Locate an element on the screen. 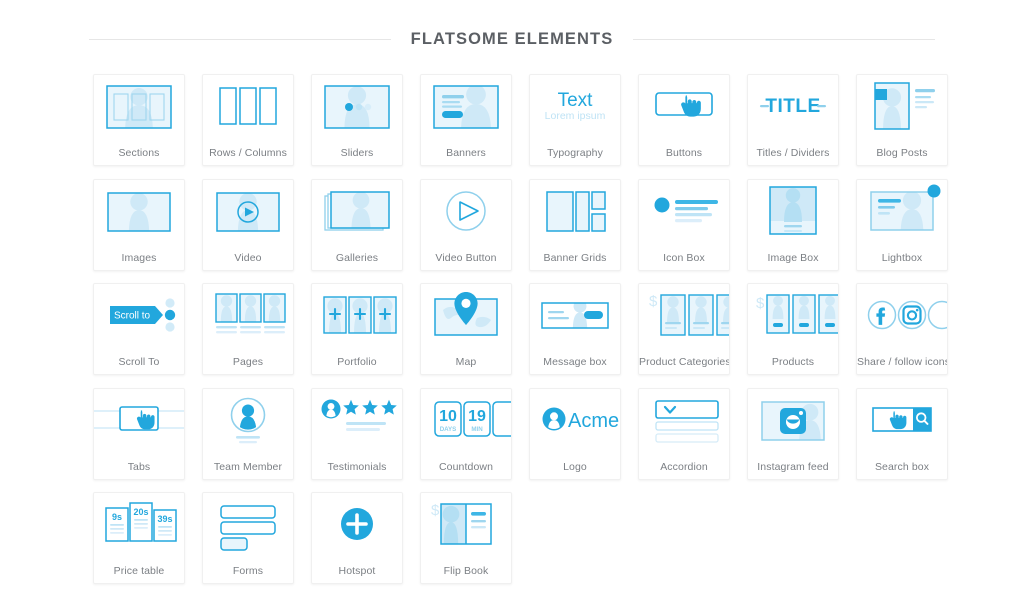 Image resolution: width=1024 pixels, height=611 pixels. svg-text: 10 is located at coordinates (448, 416).